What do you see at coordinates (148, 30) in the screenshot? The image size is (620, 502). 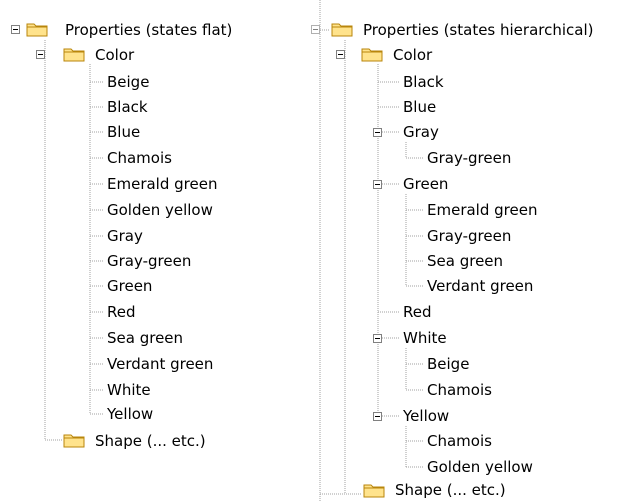 I see `tree-node-properties-flat: Properties (states flat)` at bounding box center [148, 30].